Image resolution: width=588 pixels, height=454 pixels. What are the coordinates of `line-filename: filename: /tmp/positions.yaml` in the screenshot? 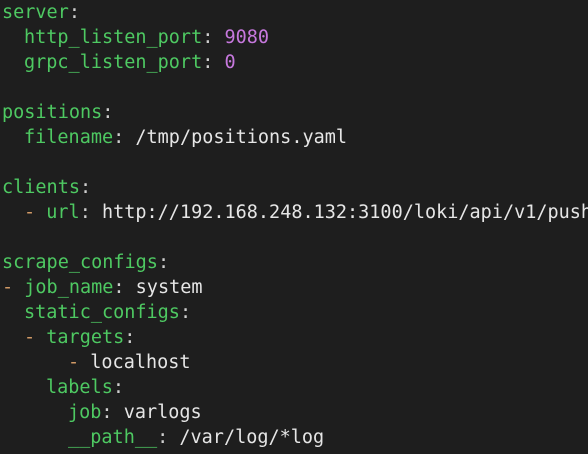 It's located at (295, 137).